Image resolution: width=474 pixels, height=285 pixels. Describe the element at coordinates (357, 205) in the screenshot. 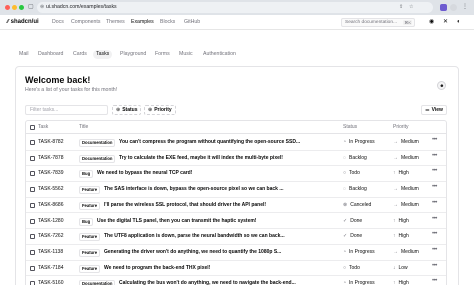

I see `task-status: ⊗ Canceled` at that location.